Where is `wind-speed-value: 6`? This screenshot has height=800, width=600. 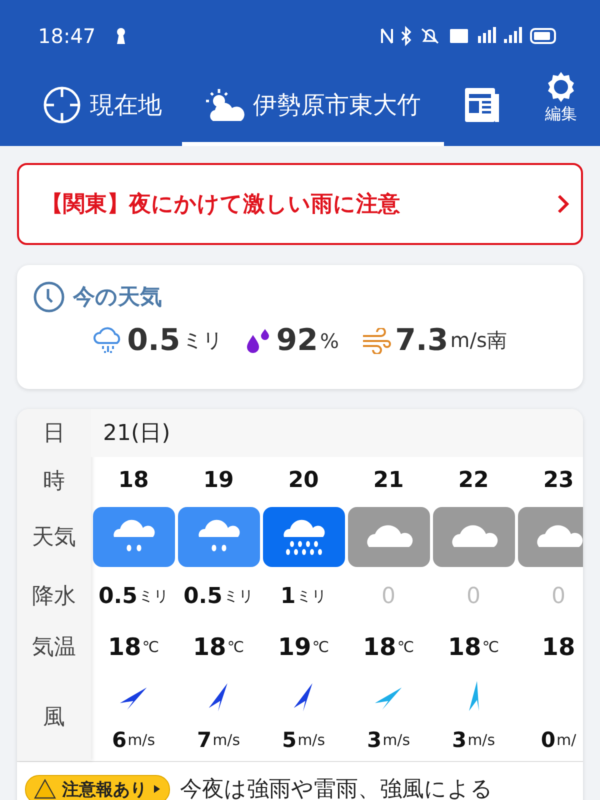
wind-speed-value: 6 is located at coordinates (119, 740).